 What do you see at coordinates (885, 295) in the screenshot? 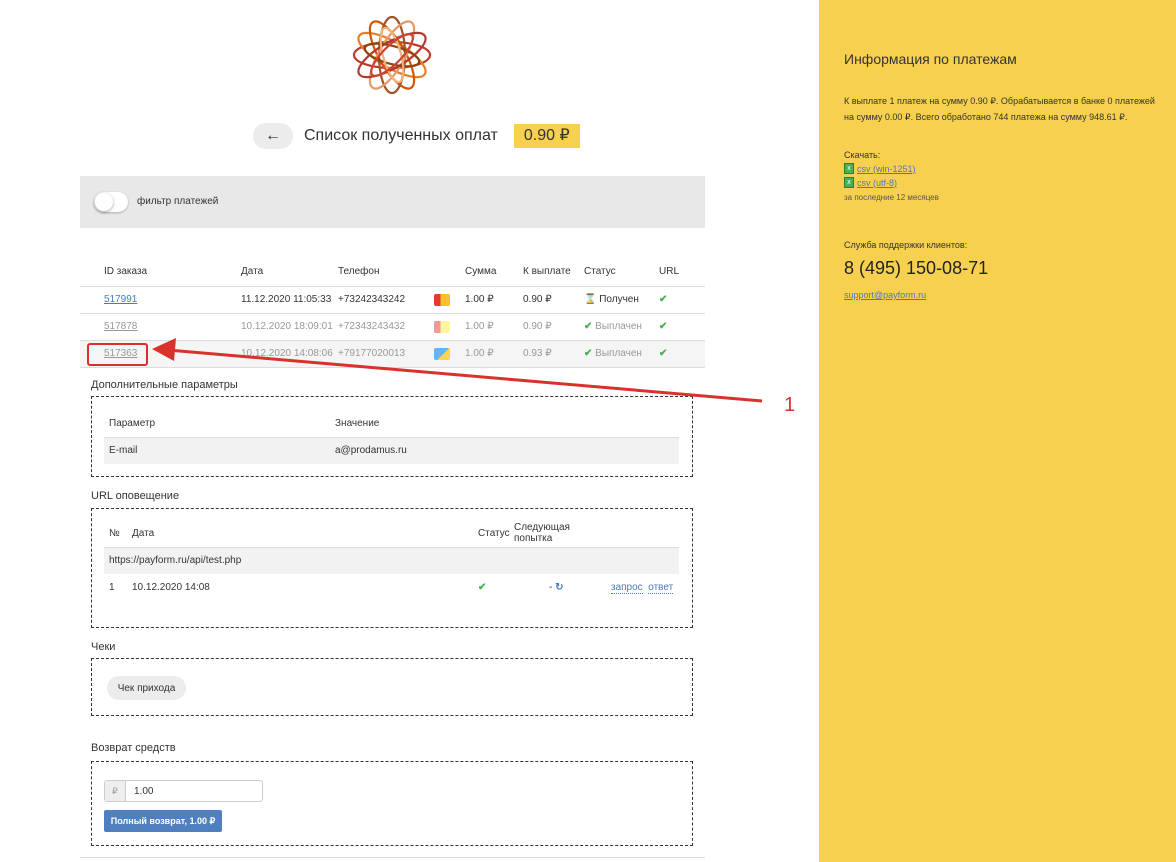
I see `support-email-link: support@payform.ru` at bounding box center [885, 295].